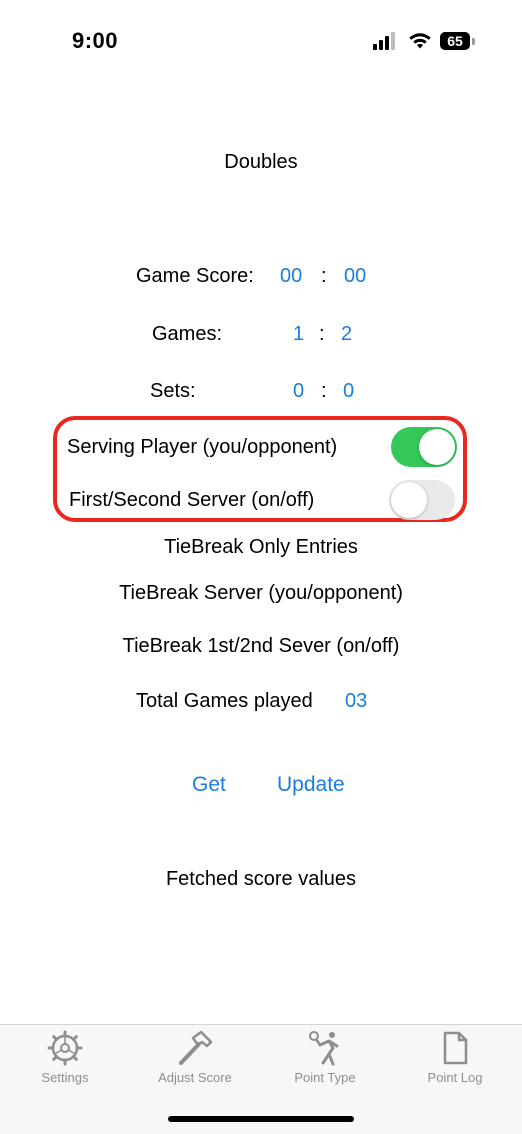 This screenshot has width=522, height=1134. What do you see at coordinates (348, 391) in the screenshot?
I see `sets-opponent: 0` at bounding box center [348, 391].